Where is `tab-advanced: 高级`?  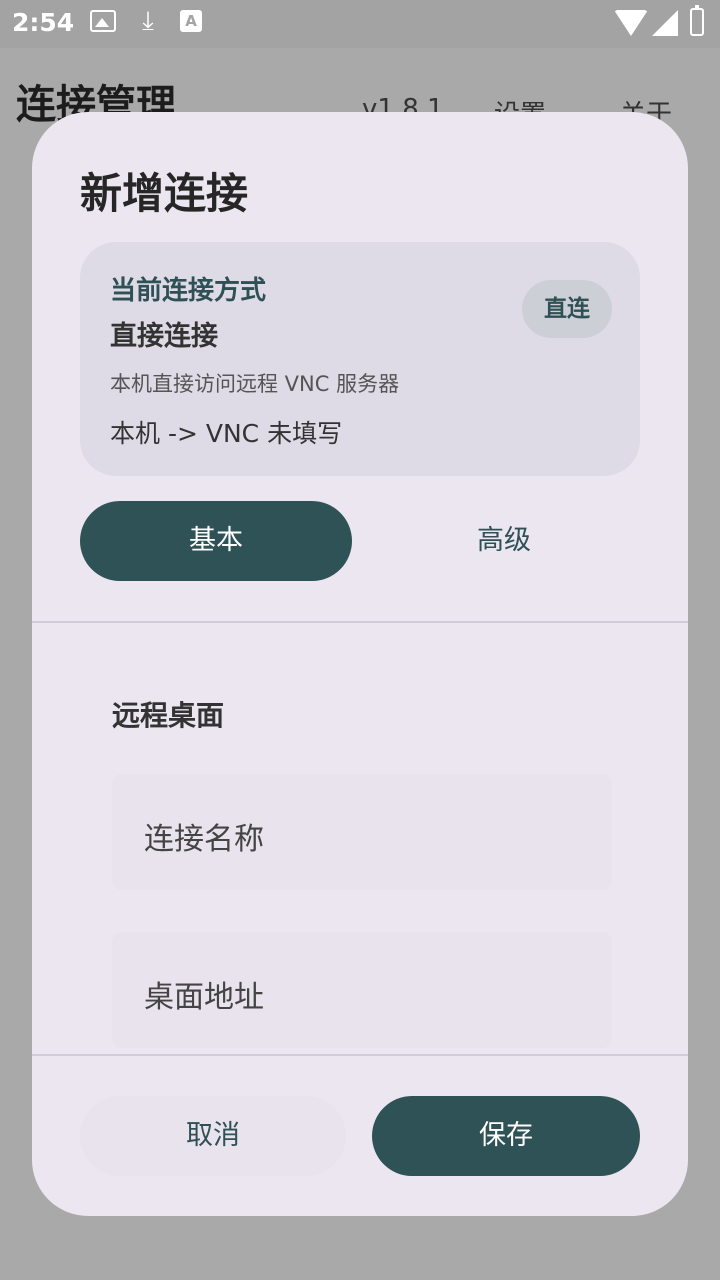
tab-advanced: 高级 is located at coordinates (504, 541).